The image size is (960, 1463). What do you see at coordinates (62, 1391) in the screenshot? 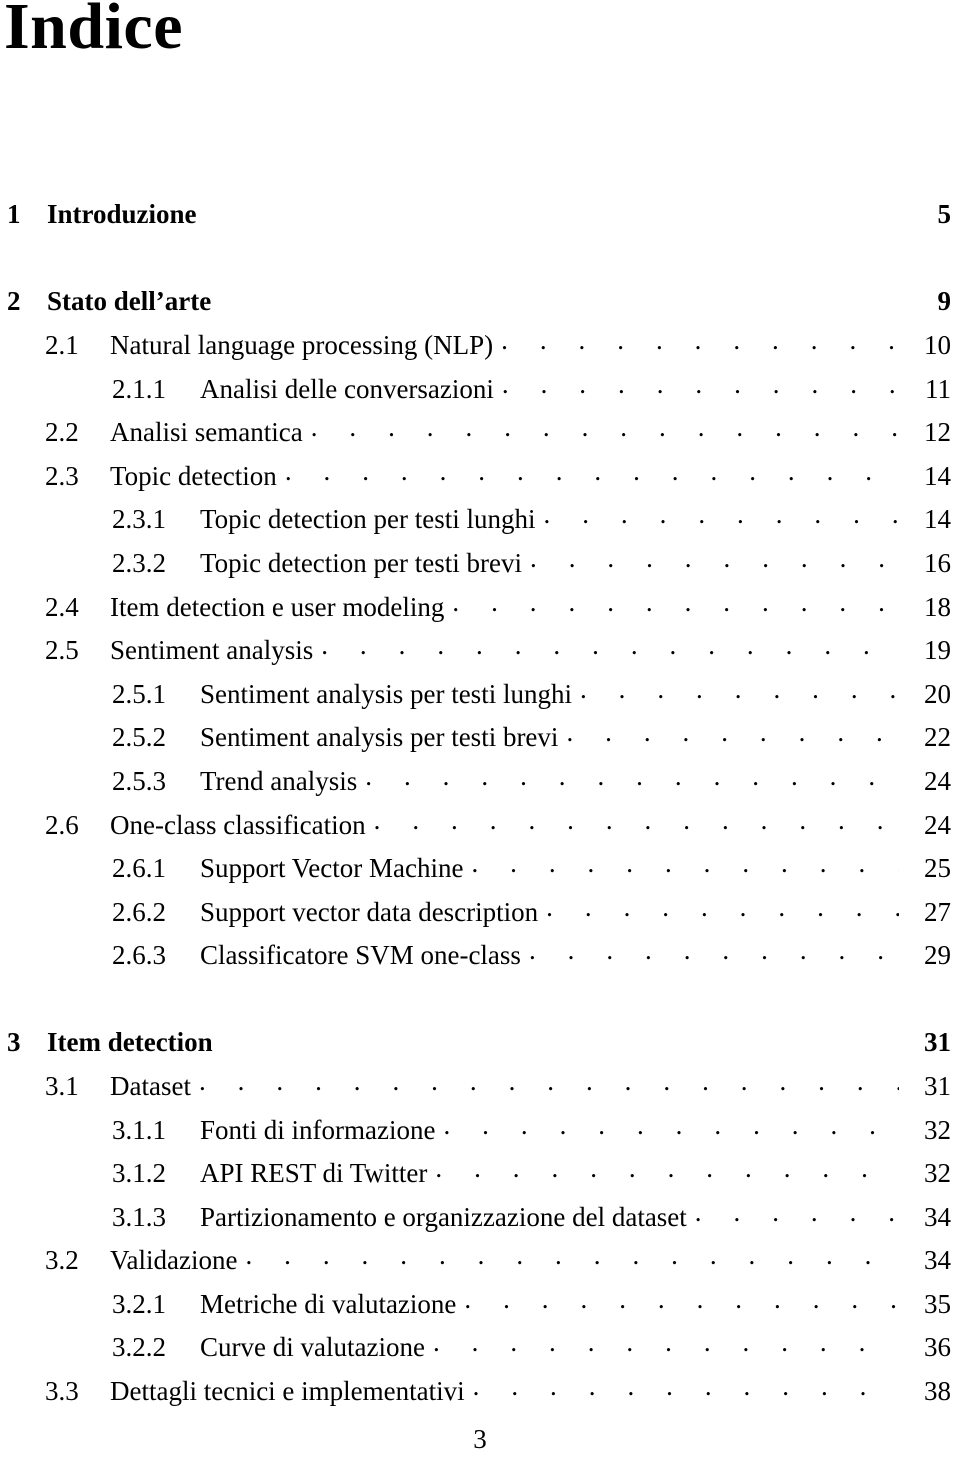
I see `toc-entry-number: 3.3` at bounding box center [62, 1391].